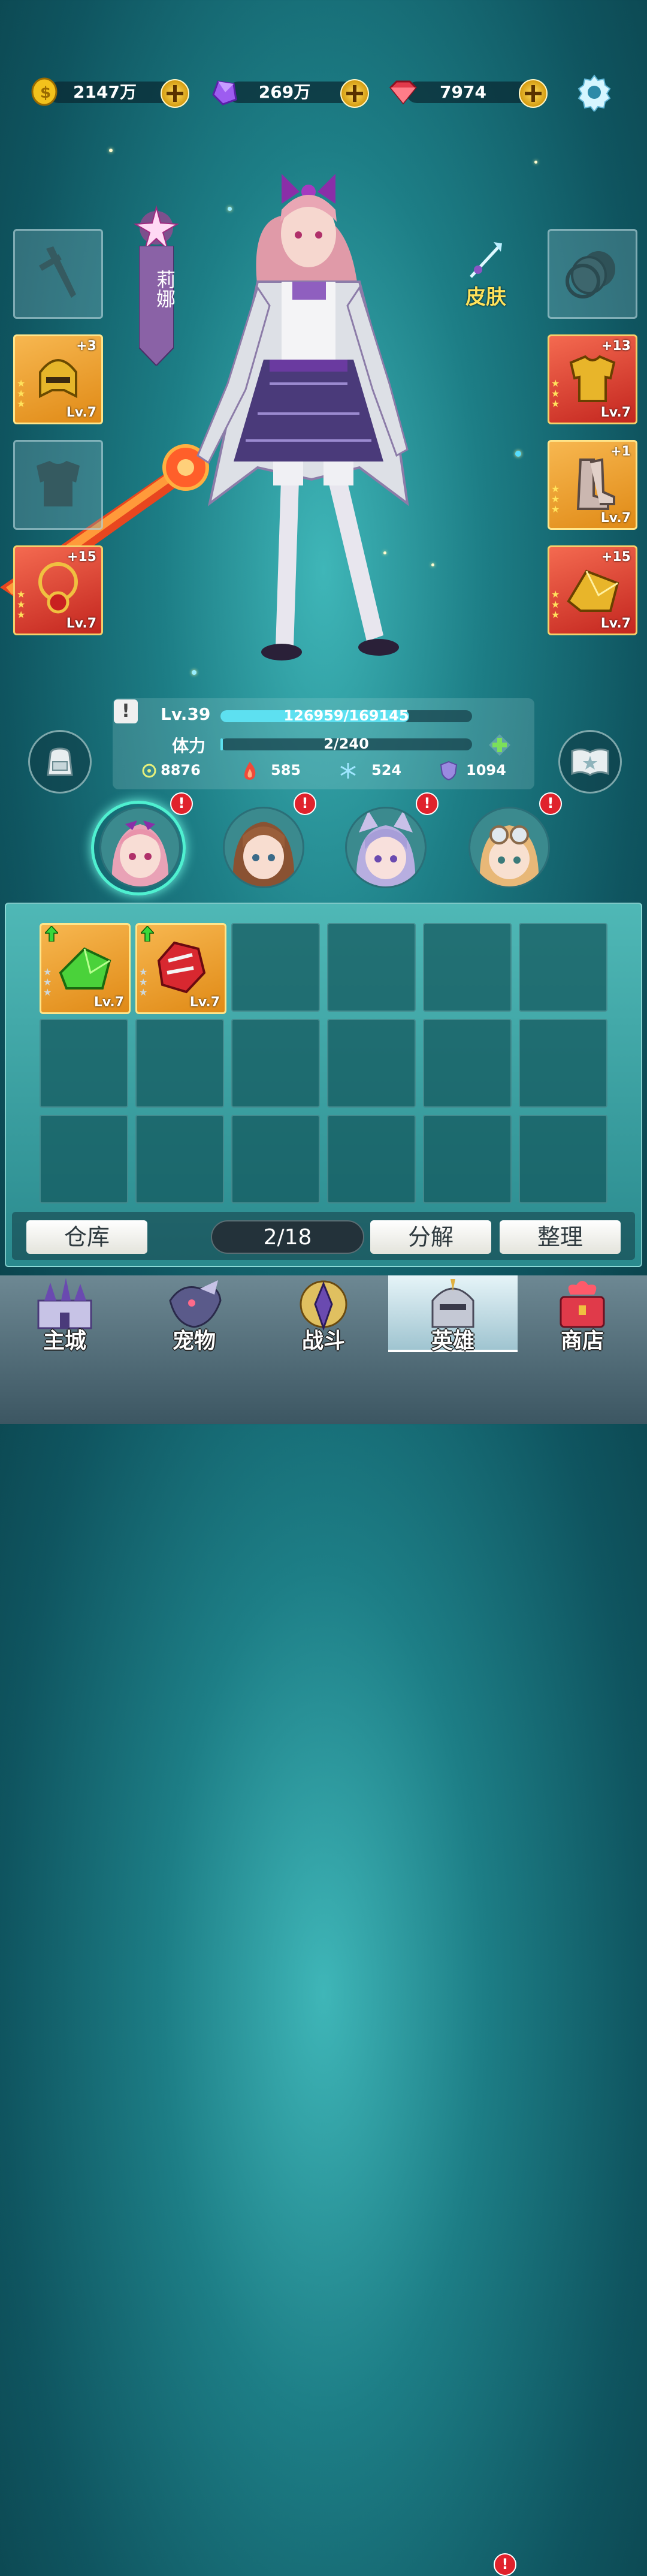 The height and width of the screenshot is (2576, 647). I want to click on helmet-slot: ★ ★ ★ +3 Lv.7, so click(58, 379).